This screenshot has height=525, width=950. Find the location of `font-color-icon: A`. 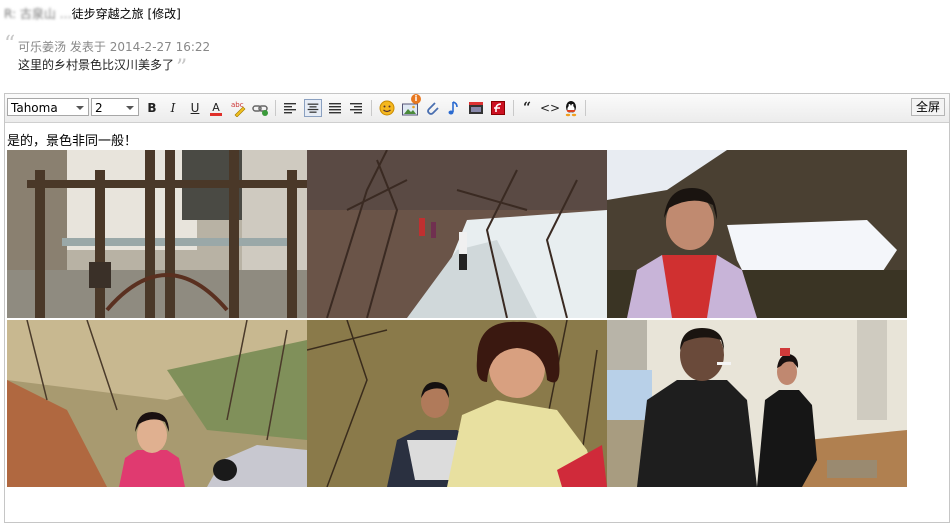

font-color-icon: A is located at coordinates (216, 108).